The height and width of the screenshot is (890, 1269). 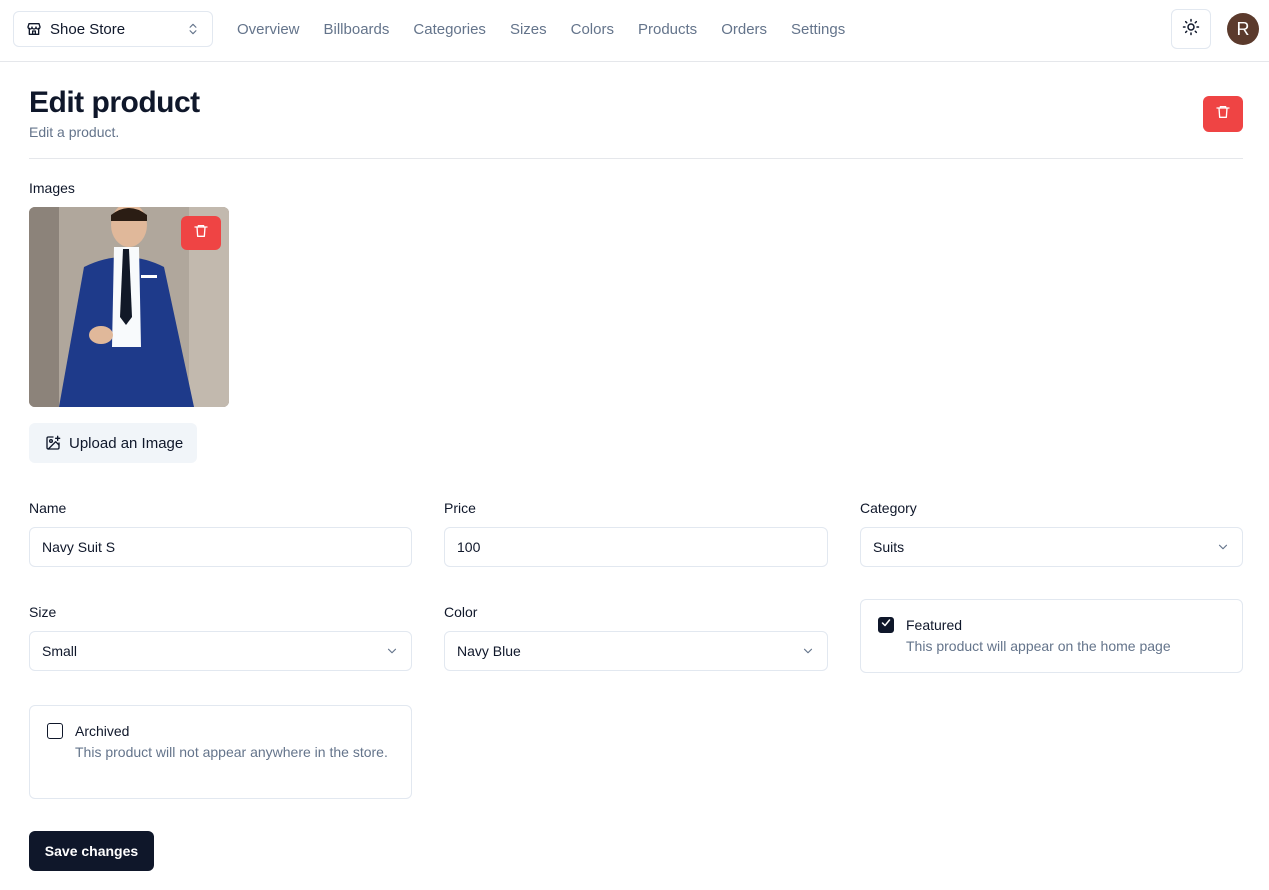 What do you see at coordinates (1243, 29) in the screenshot?
I see `avatar: R` at bounding box center [1243, 29].